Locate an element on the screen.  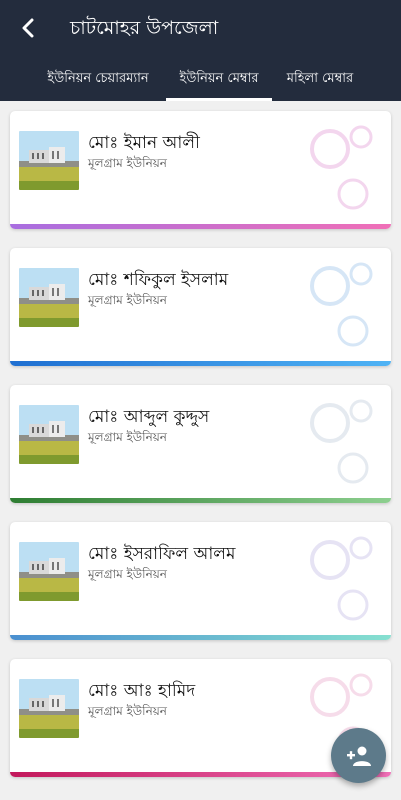
member-name: মোঃ আঃ হামিদ is located at coordinates (142, 691).